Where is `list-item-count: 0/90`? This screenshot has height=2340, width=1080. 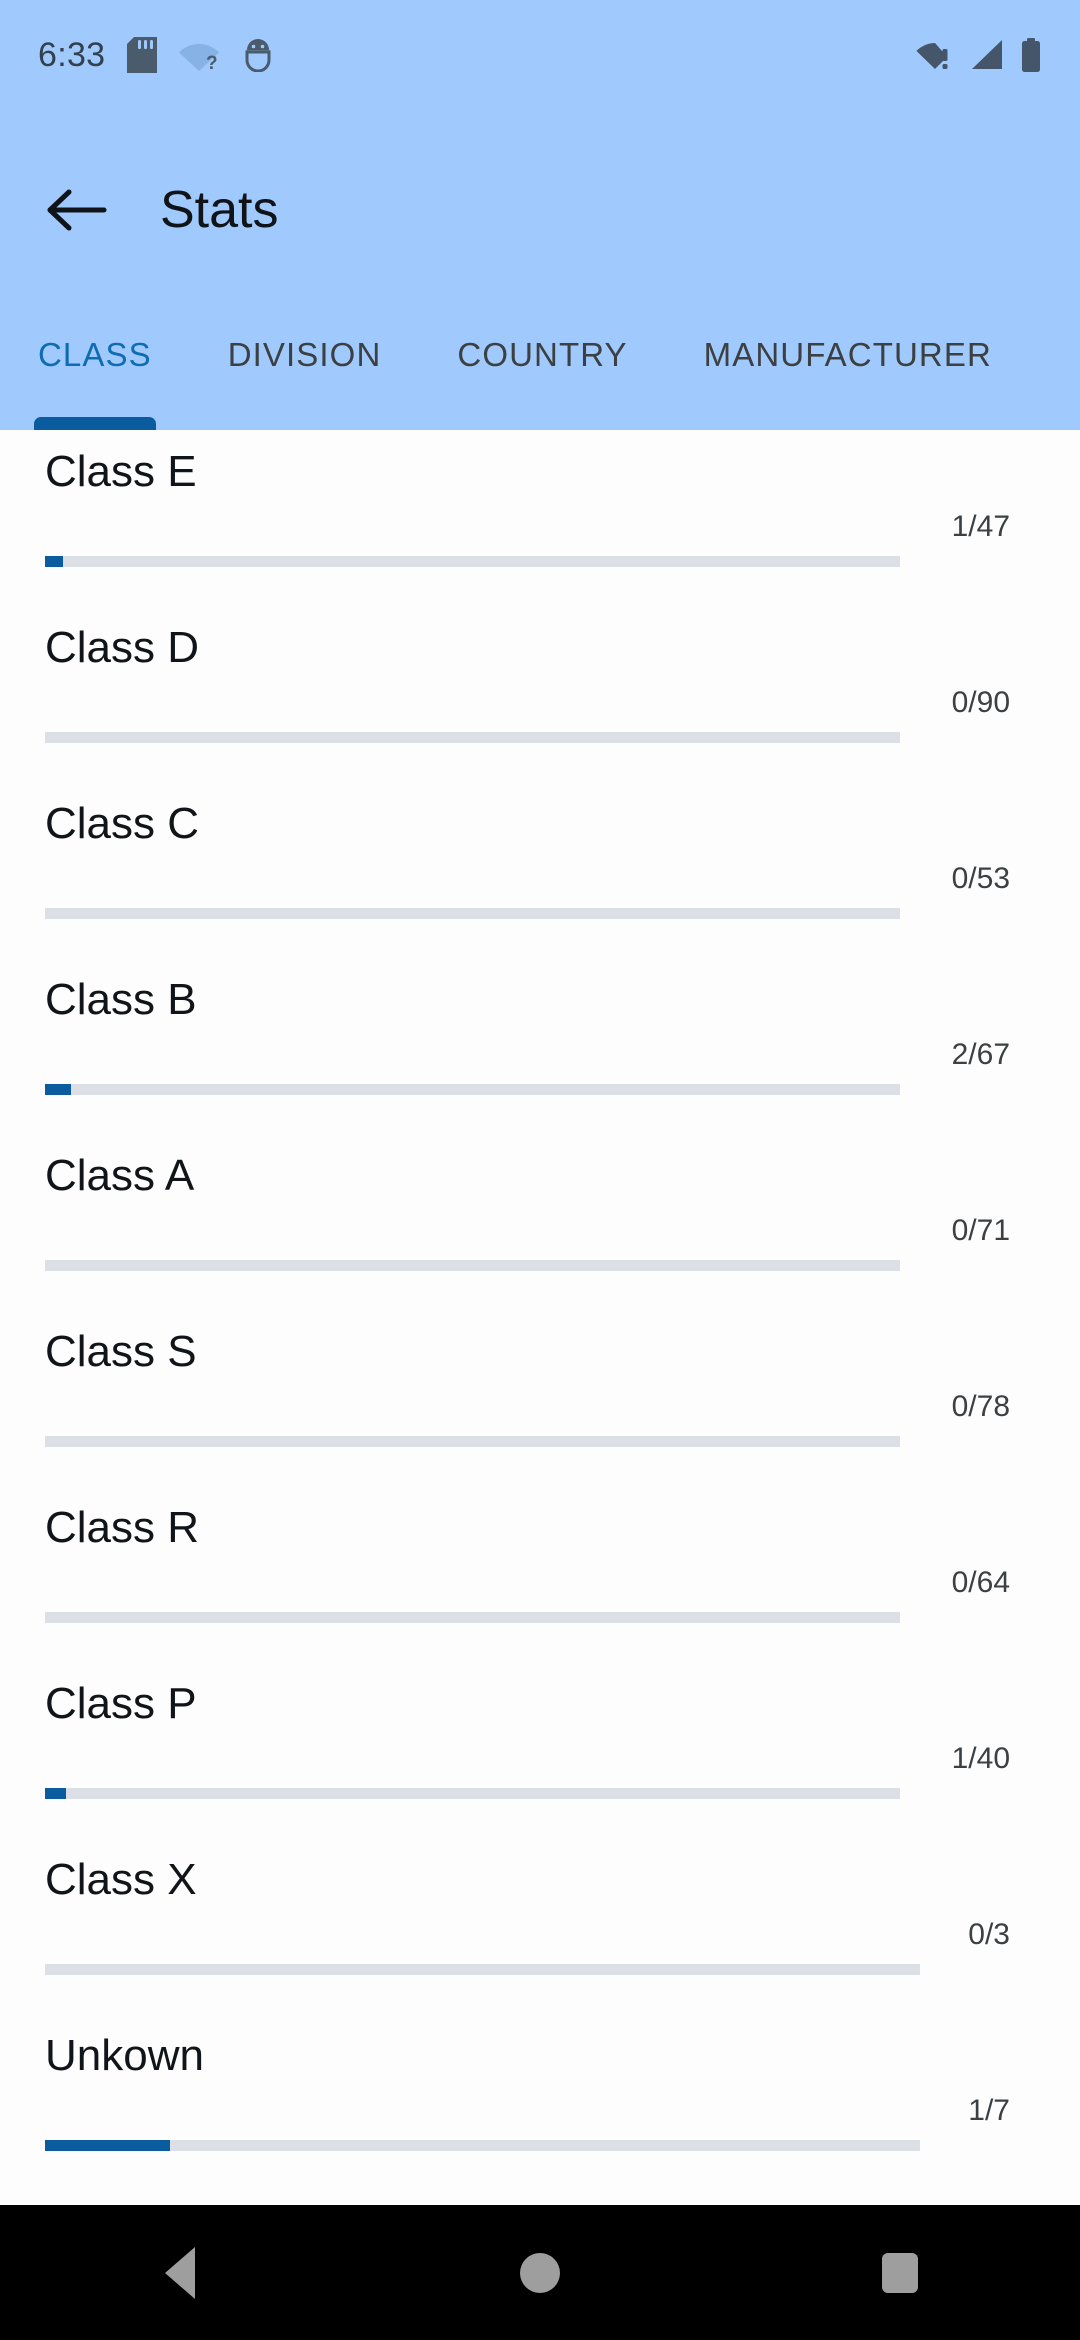
list-item-count: 0/90 is located at coordinates (980, 702).